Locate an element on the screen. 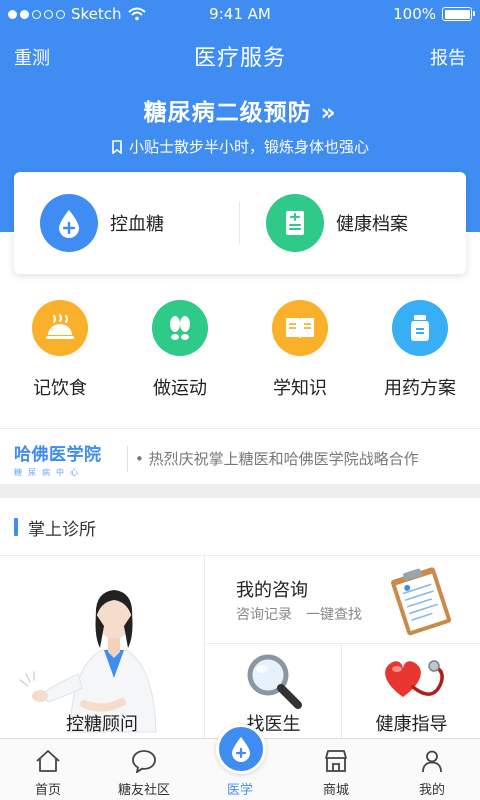  quick-label-knowledge: 学知识 is located at coordinates (300, 388).